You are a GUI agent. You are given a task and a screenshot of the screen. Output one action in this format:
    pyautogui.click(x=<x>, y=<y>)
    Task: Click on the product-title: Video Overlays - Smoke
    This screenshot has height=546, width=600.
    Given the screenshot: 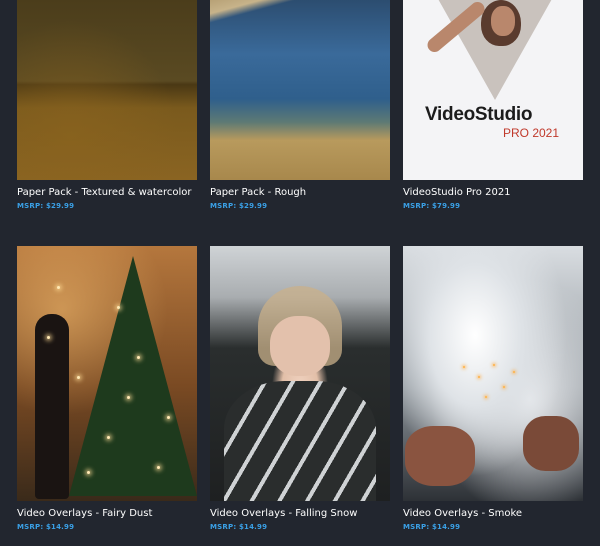 What is the action you would take?
    pyautogui.click(x=493, y=513)
    